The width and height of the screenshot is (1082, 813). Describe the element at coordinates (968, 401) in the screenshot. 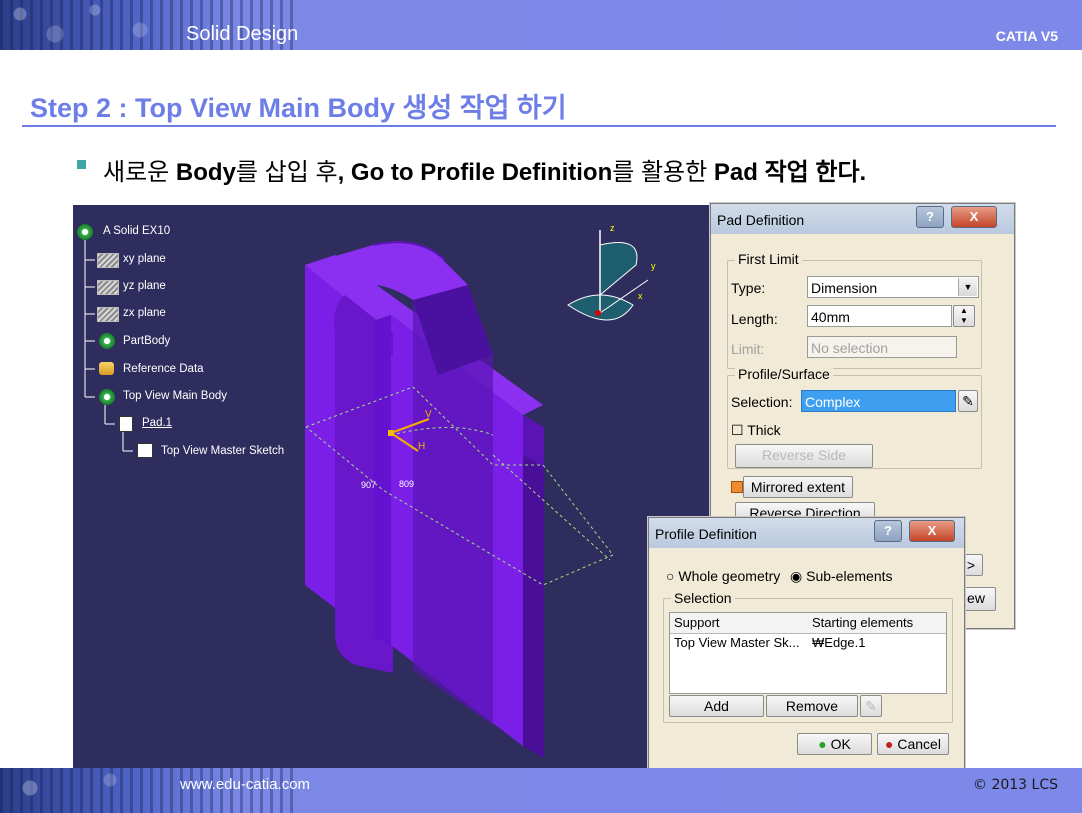

I see `sketch-edit-icon: ✎` at that location.